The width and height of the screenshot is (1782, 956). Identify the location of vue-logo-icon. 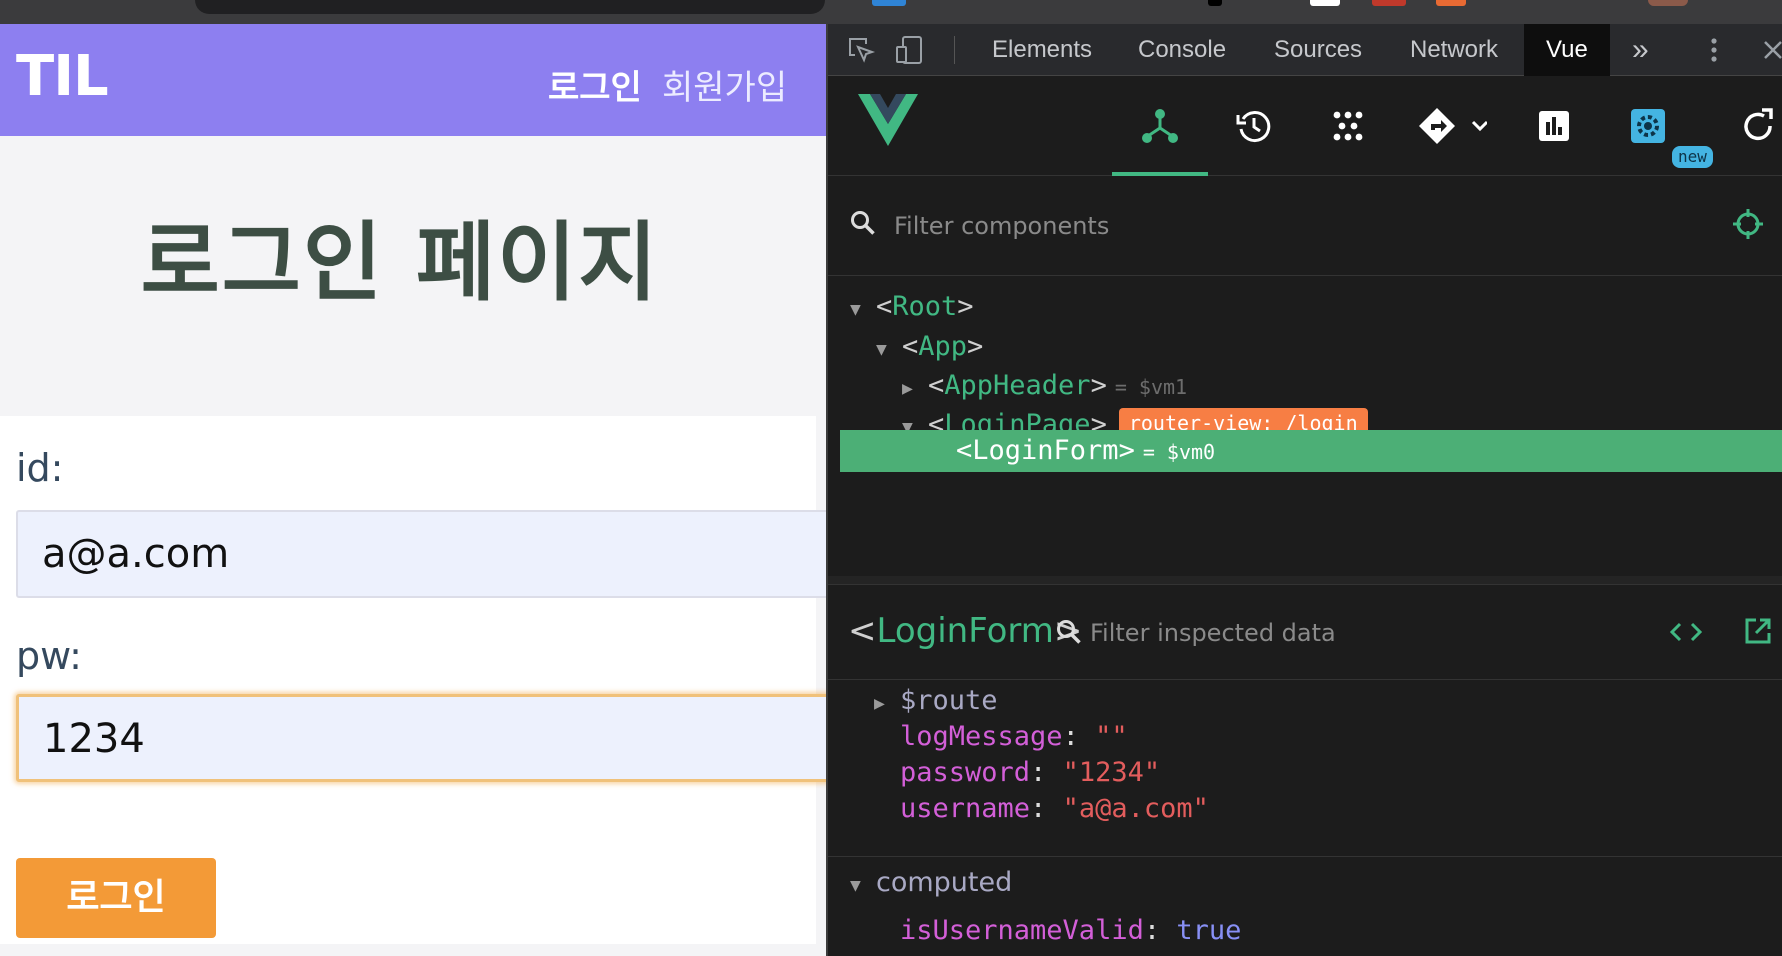
(888, 122).